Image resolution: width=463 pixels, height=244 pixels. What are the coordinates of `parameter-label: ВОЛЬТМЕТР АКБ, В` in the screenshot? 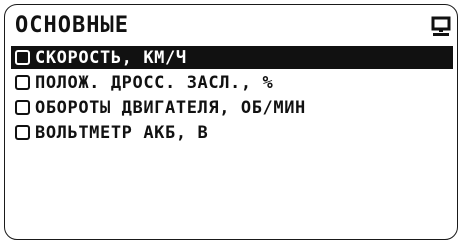 It's located at (122, 132).